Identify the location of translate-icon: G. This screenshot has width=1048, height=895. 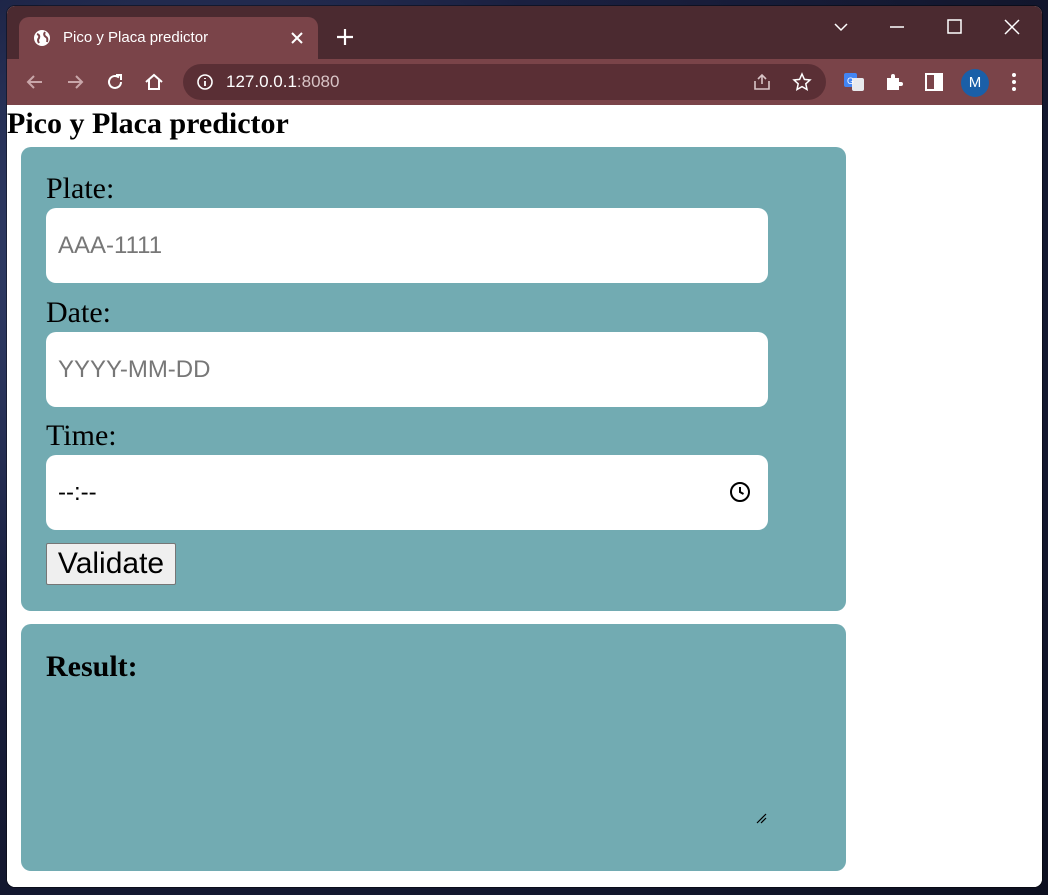
(854, 82).